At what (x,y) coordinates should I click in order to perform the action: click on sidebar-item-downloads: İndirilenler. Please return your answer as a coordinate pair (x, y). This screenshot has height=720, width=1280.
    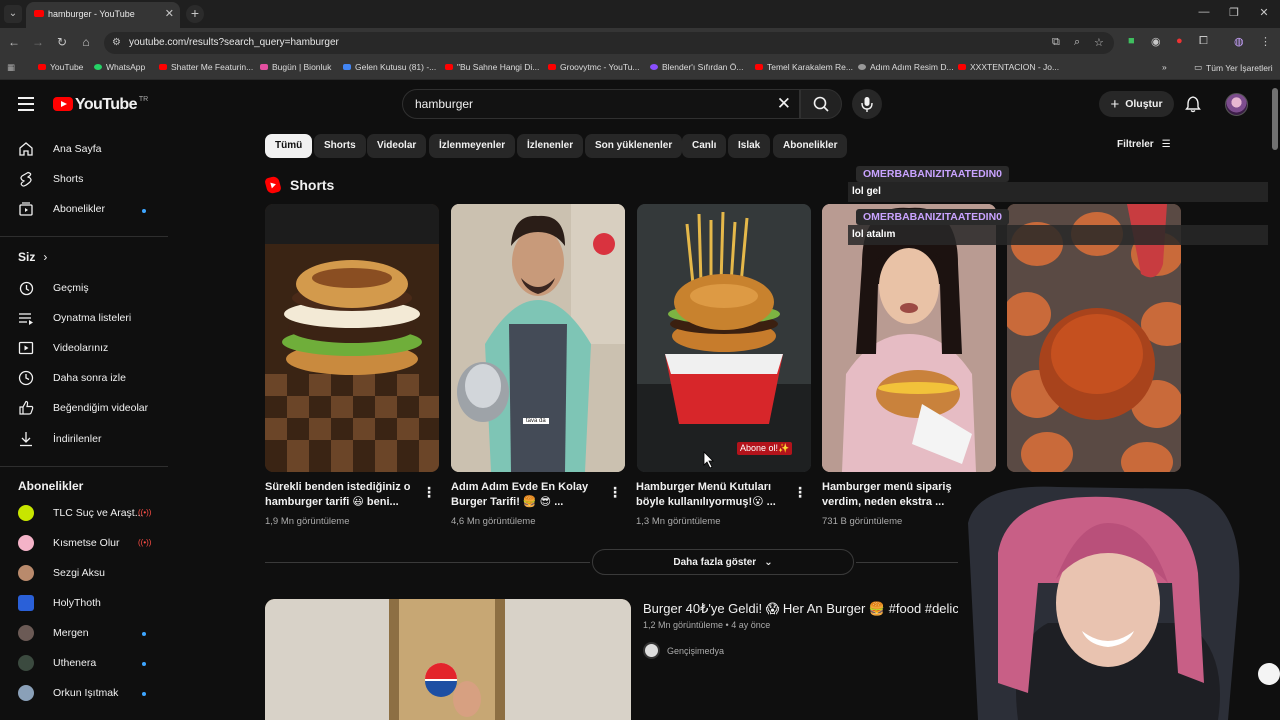
    Looking at the image, I should click on (59, 439).